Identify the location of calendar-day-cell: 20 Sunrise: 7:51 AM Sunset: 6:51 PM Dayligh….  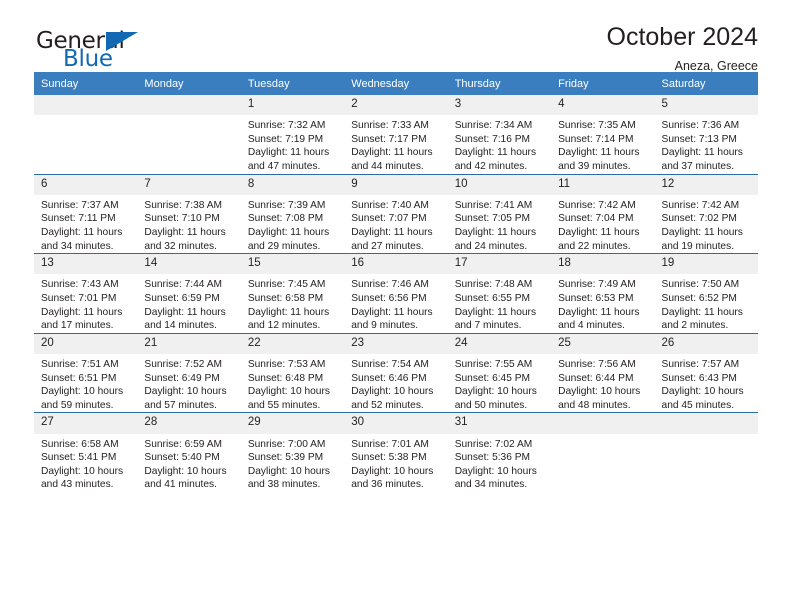
(86, 372).